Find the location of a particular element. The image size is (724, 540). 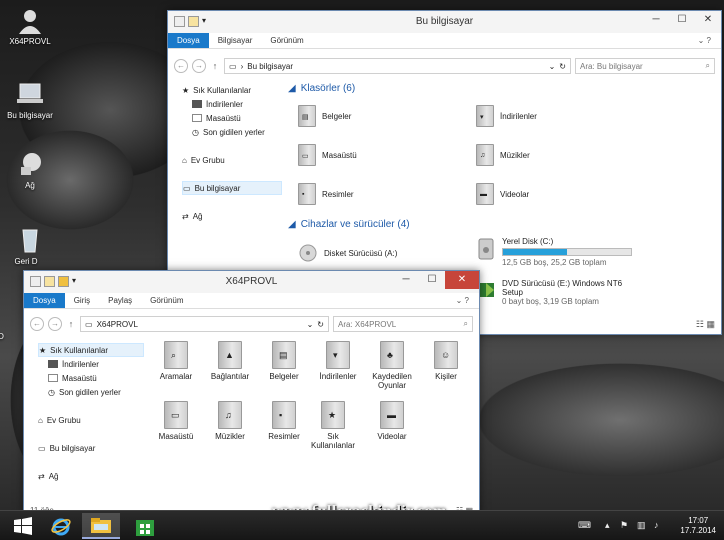

search-box: Ara: X64PROVL ⌕ is located at coordinates (403, 324).